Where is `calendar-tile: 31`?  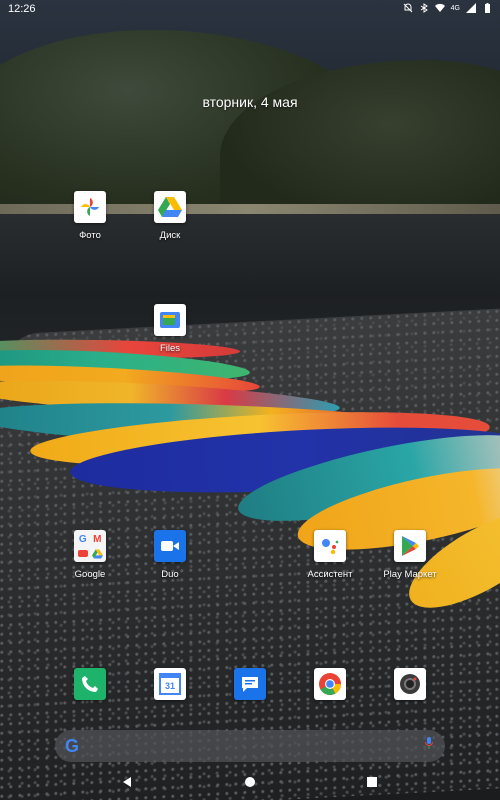 calendar-tile: 31 is located at coordinates (170, 684).